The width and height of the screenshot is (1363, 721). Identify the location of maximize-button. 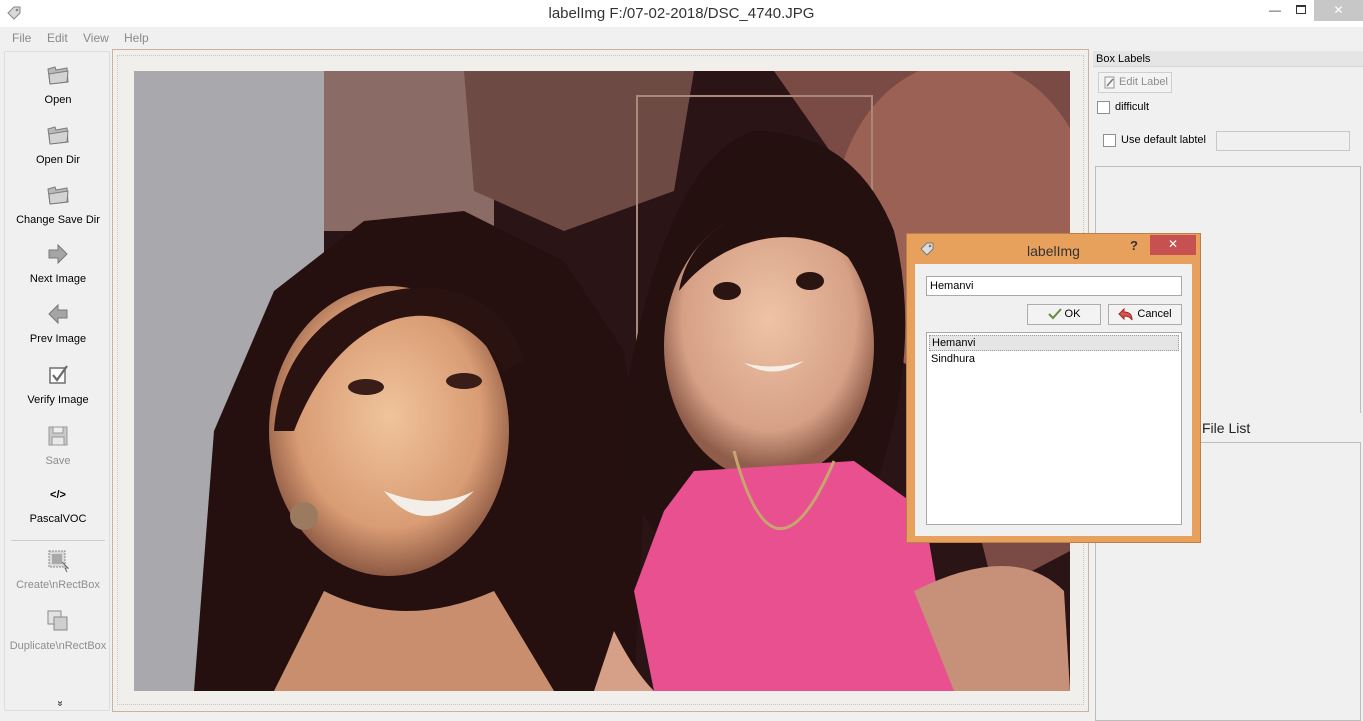
(1301, 10).